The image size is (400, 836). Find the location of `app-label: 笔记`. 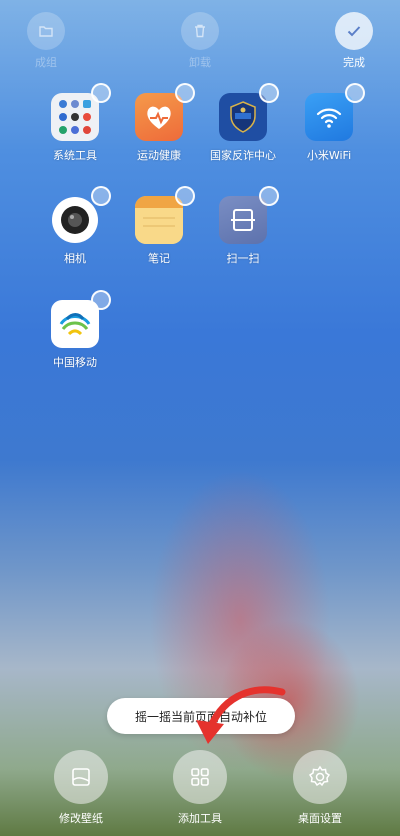

app-label: 笔记 is located at coordinates (159, 258).